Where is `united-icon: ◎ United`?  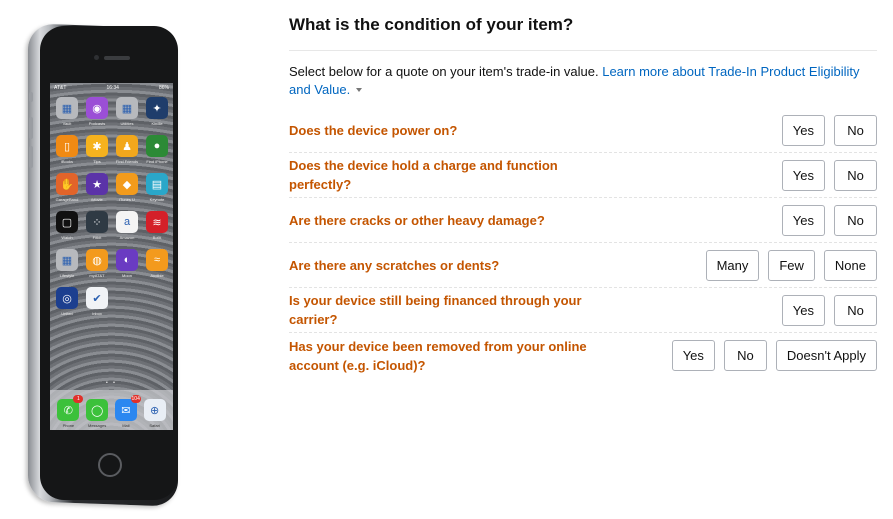
united-icon: ◎ United is located at coordinates (67, 301).